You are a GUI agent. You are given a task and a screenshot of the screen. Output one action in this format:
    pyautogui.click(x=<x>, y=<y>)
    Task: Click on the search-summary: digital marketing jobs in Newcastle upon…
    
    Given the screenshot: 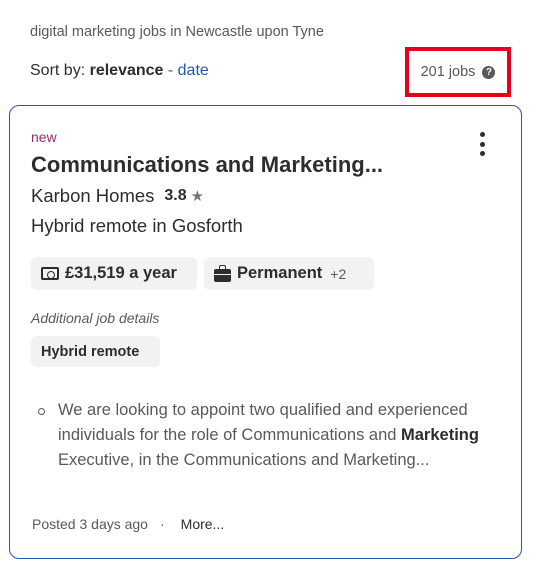 What is the action you would take?
    pyautogui.click(x=177, y=32)
    